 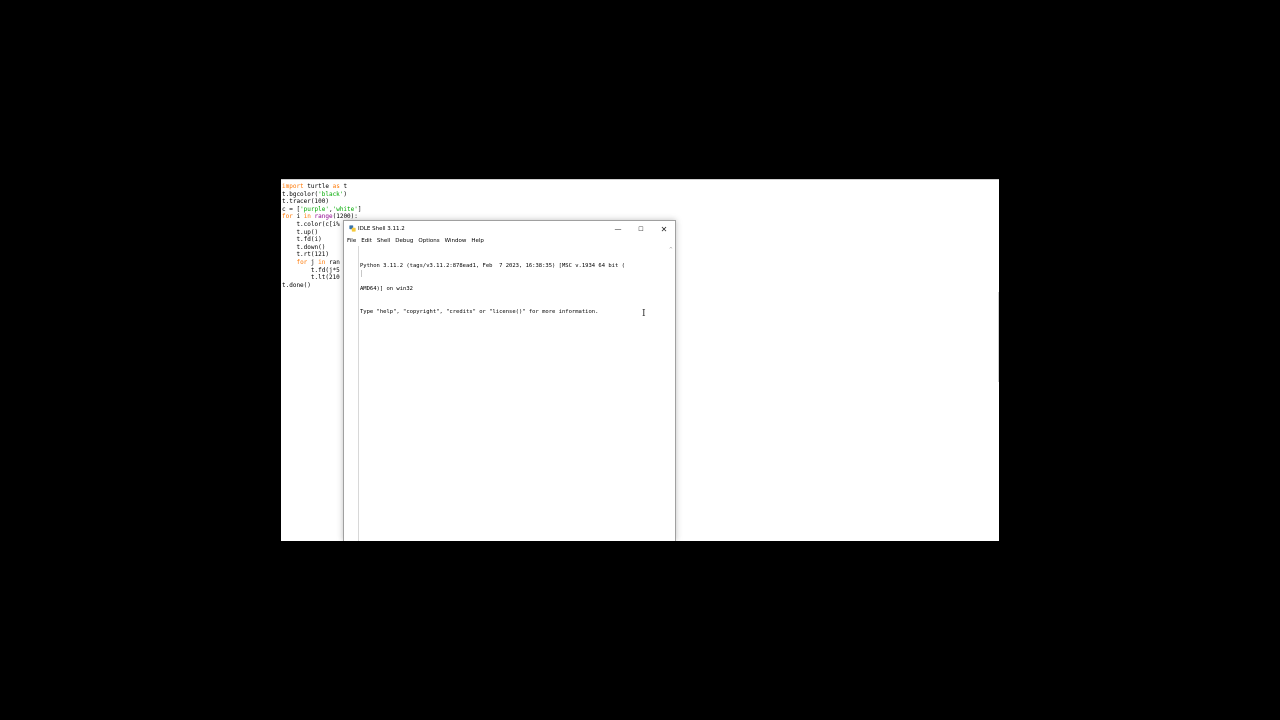 I want to click on text-cursor, so click(x=361, y=273).